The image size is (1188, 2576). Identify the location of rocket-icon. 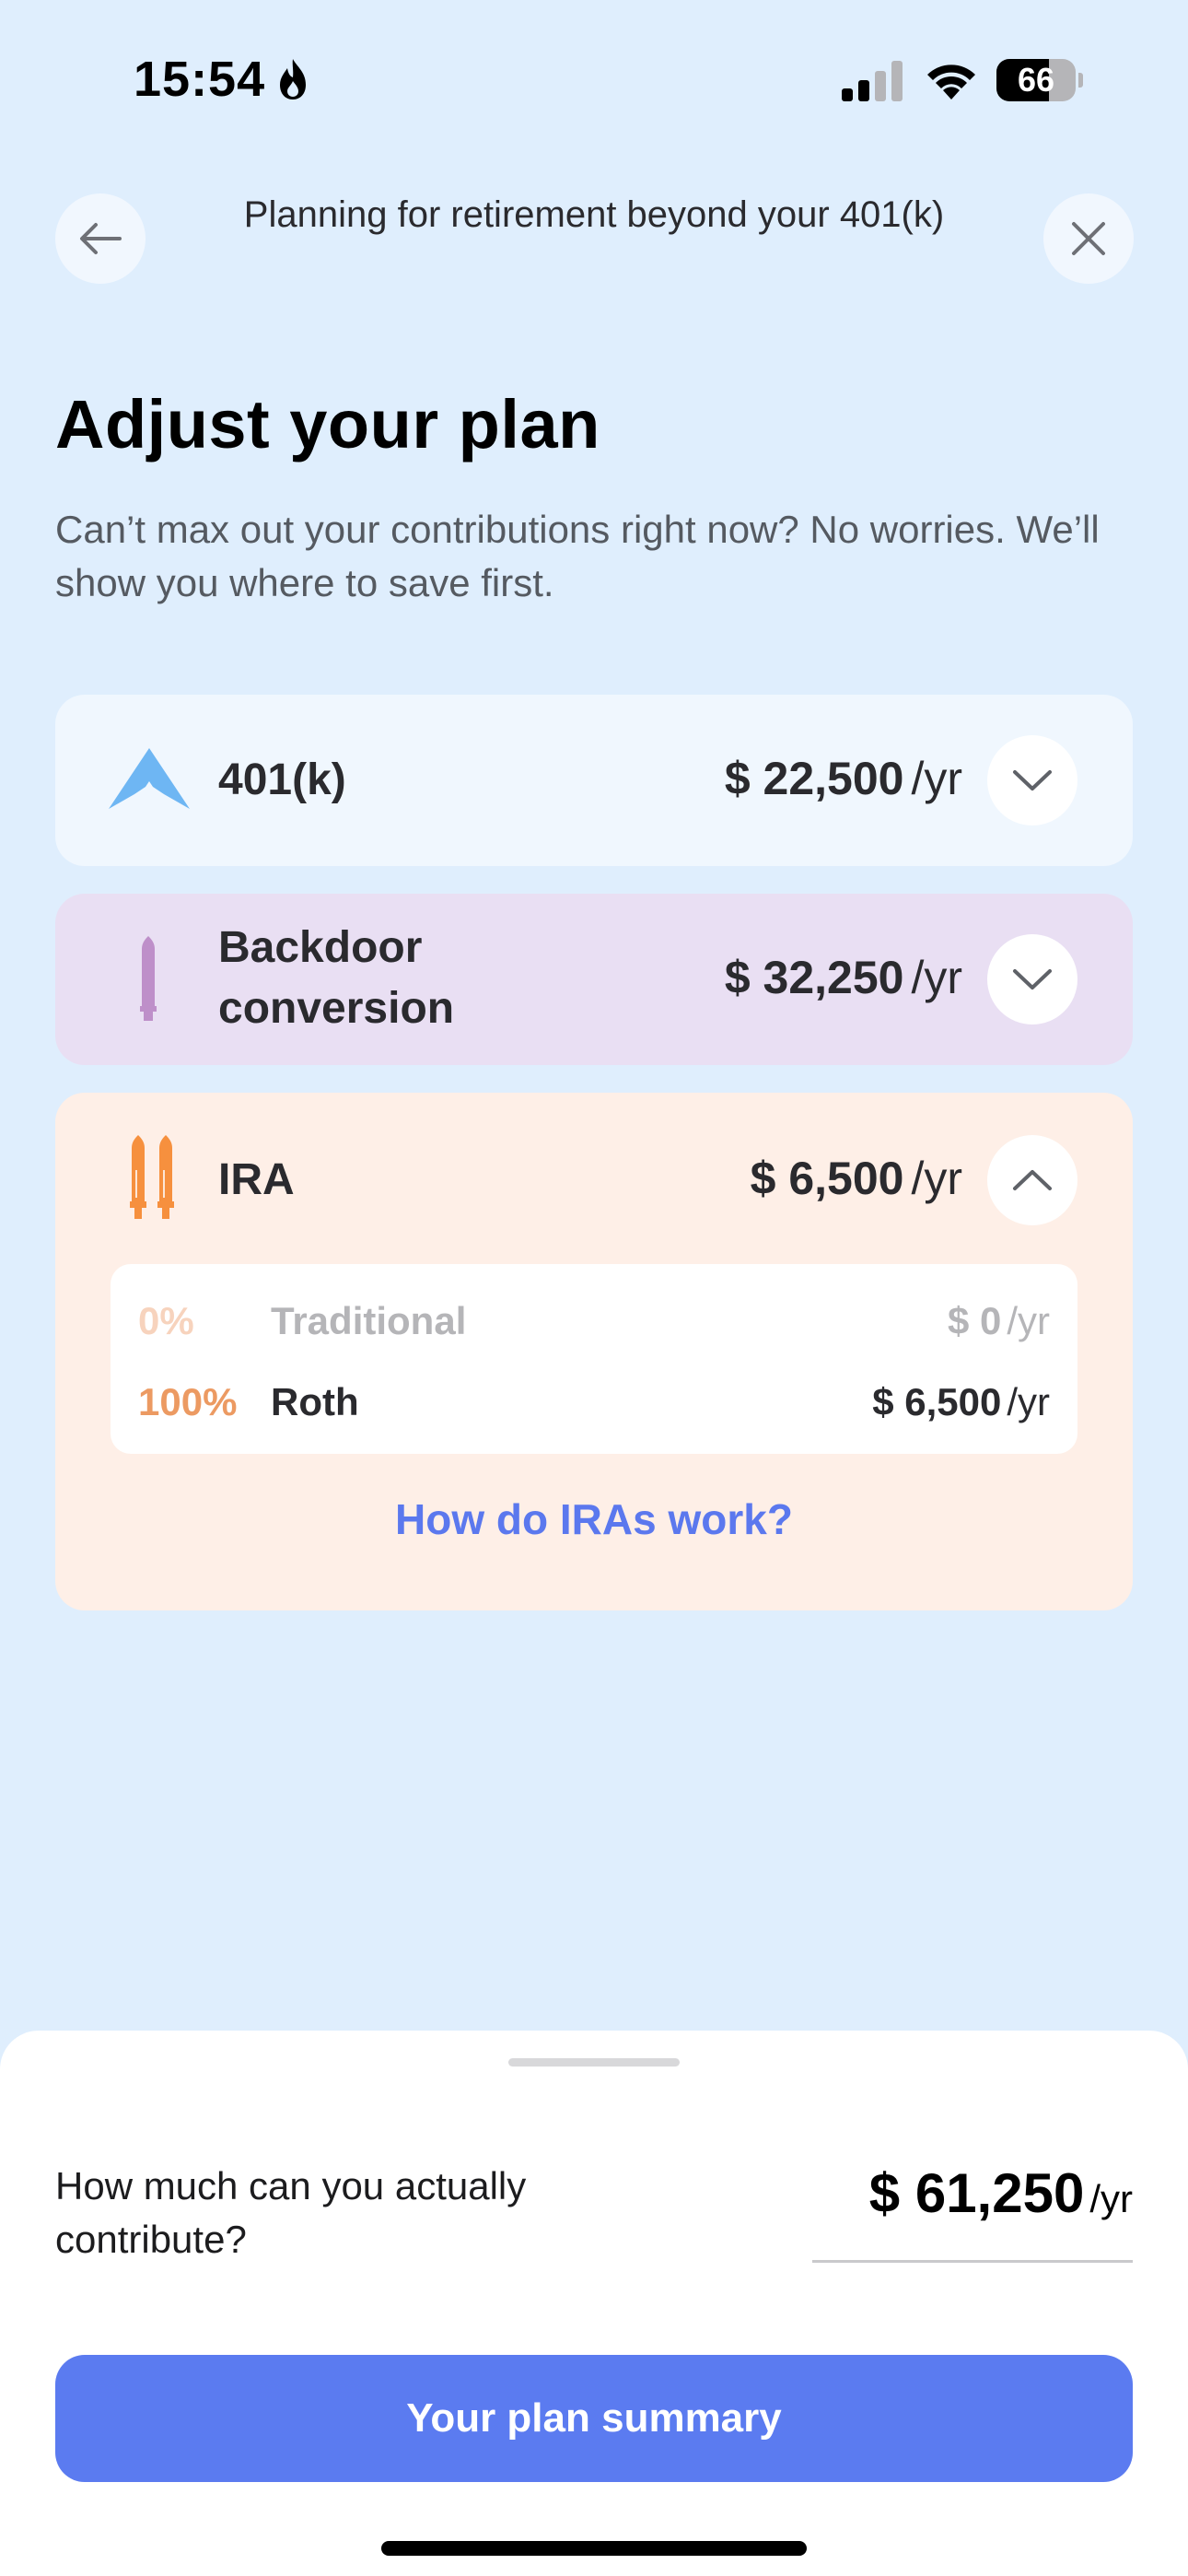
(148, 978).